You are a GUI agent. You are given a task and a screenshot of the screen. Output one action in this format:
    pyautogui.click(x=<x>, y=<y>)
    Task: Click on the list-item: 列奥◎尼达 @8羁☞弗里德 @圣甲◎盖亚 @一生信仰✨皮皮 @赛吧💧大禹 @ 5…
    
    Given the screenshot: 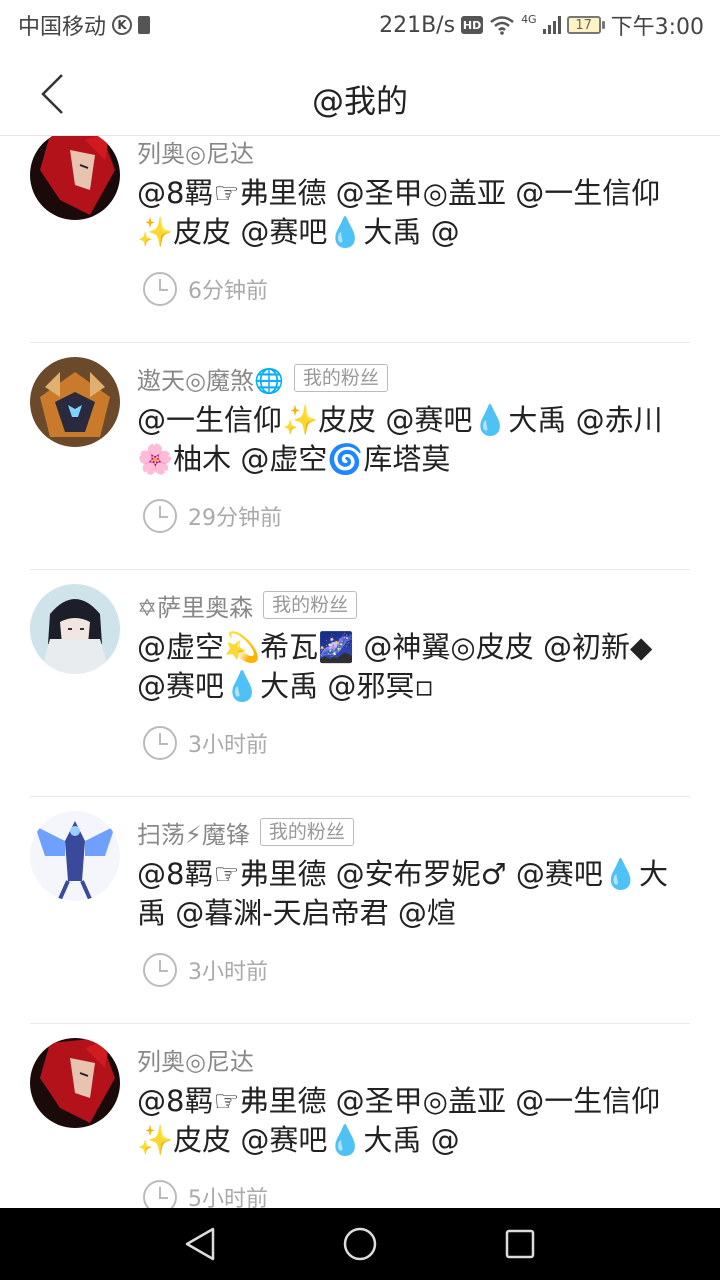 What is the action you would take?
    pyautogui.click(x=360, y=1116)
    